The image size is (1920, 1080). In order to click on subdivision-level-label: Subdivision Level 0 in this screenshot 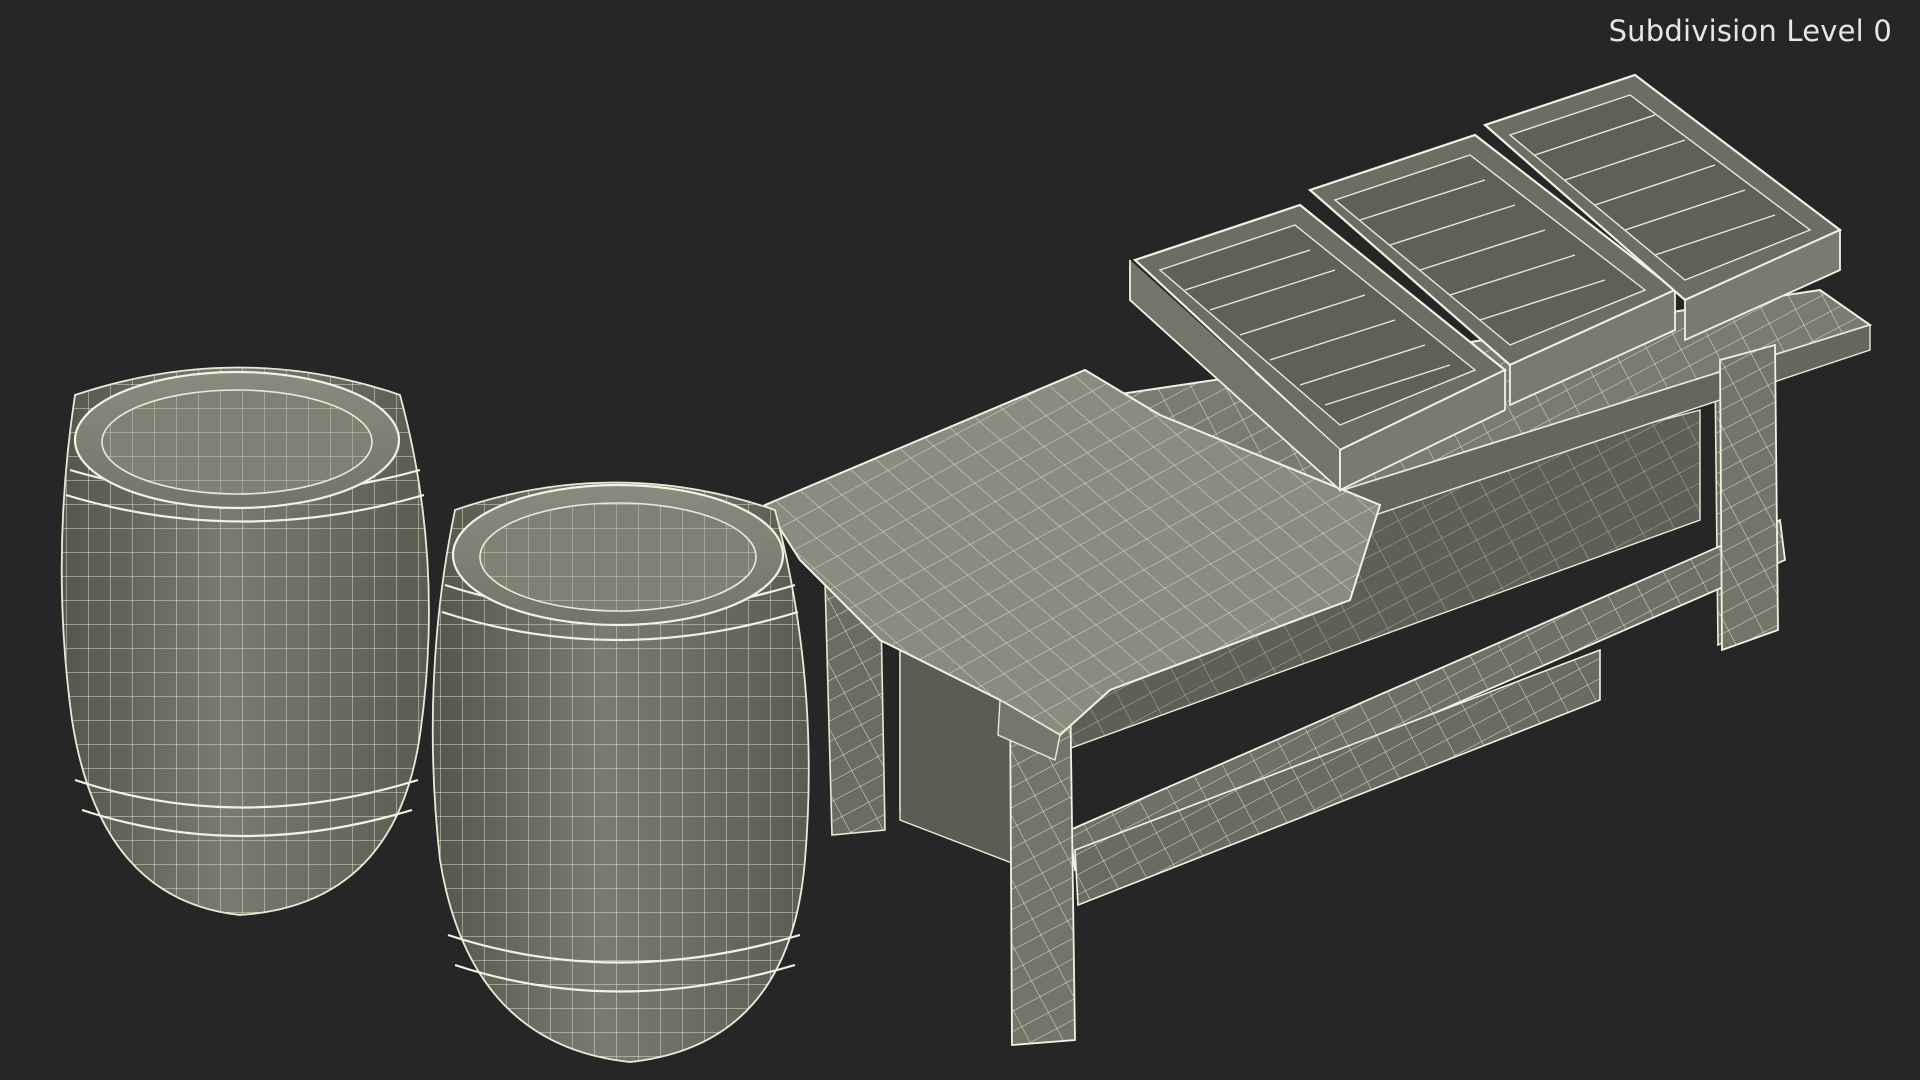, I will do `click(1750, 31)`.